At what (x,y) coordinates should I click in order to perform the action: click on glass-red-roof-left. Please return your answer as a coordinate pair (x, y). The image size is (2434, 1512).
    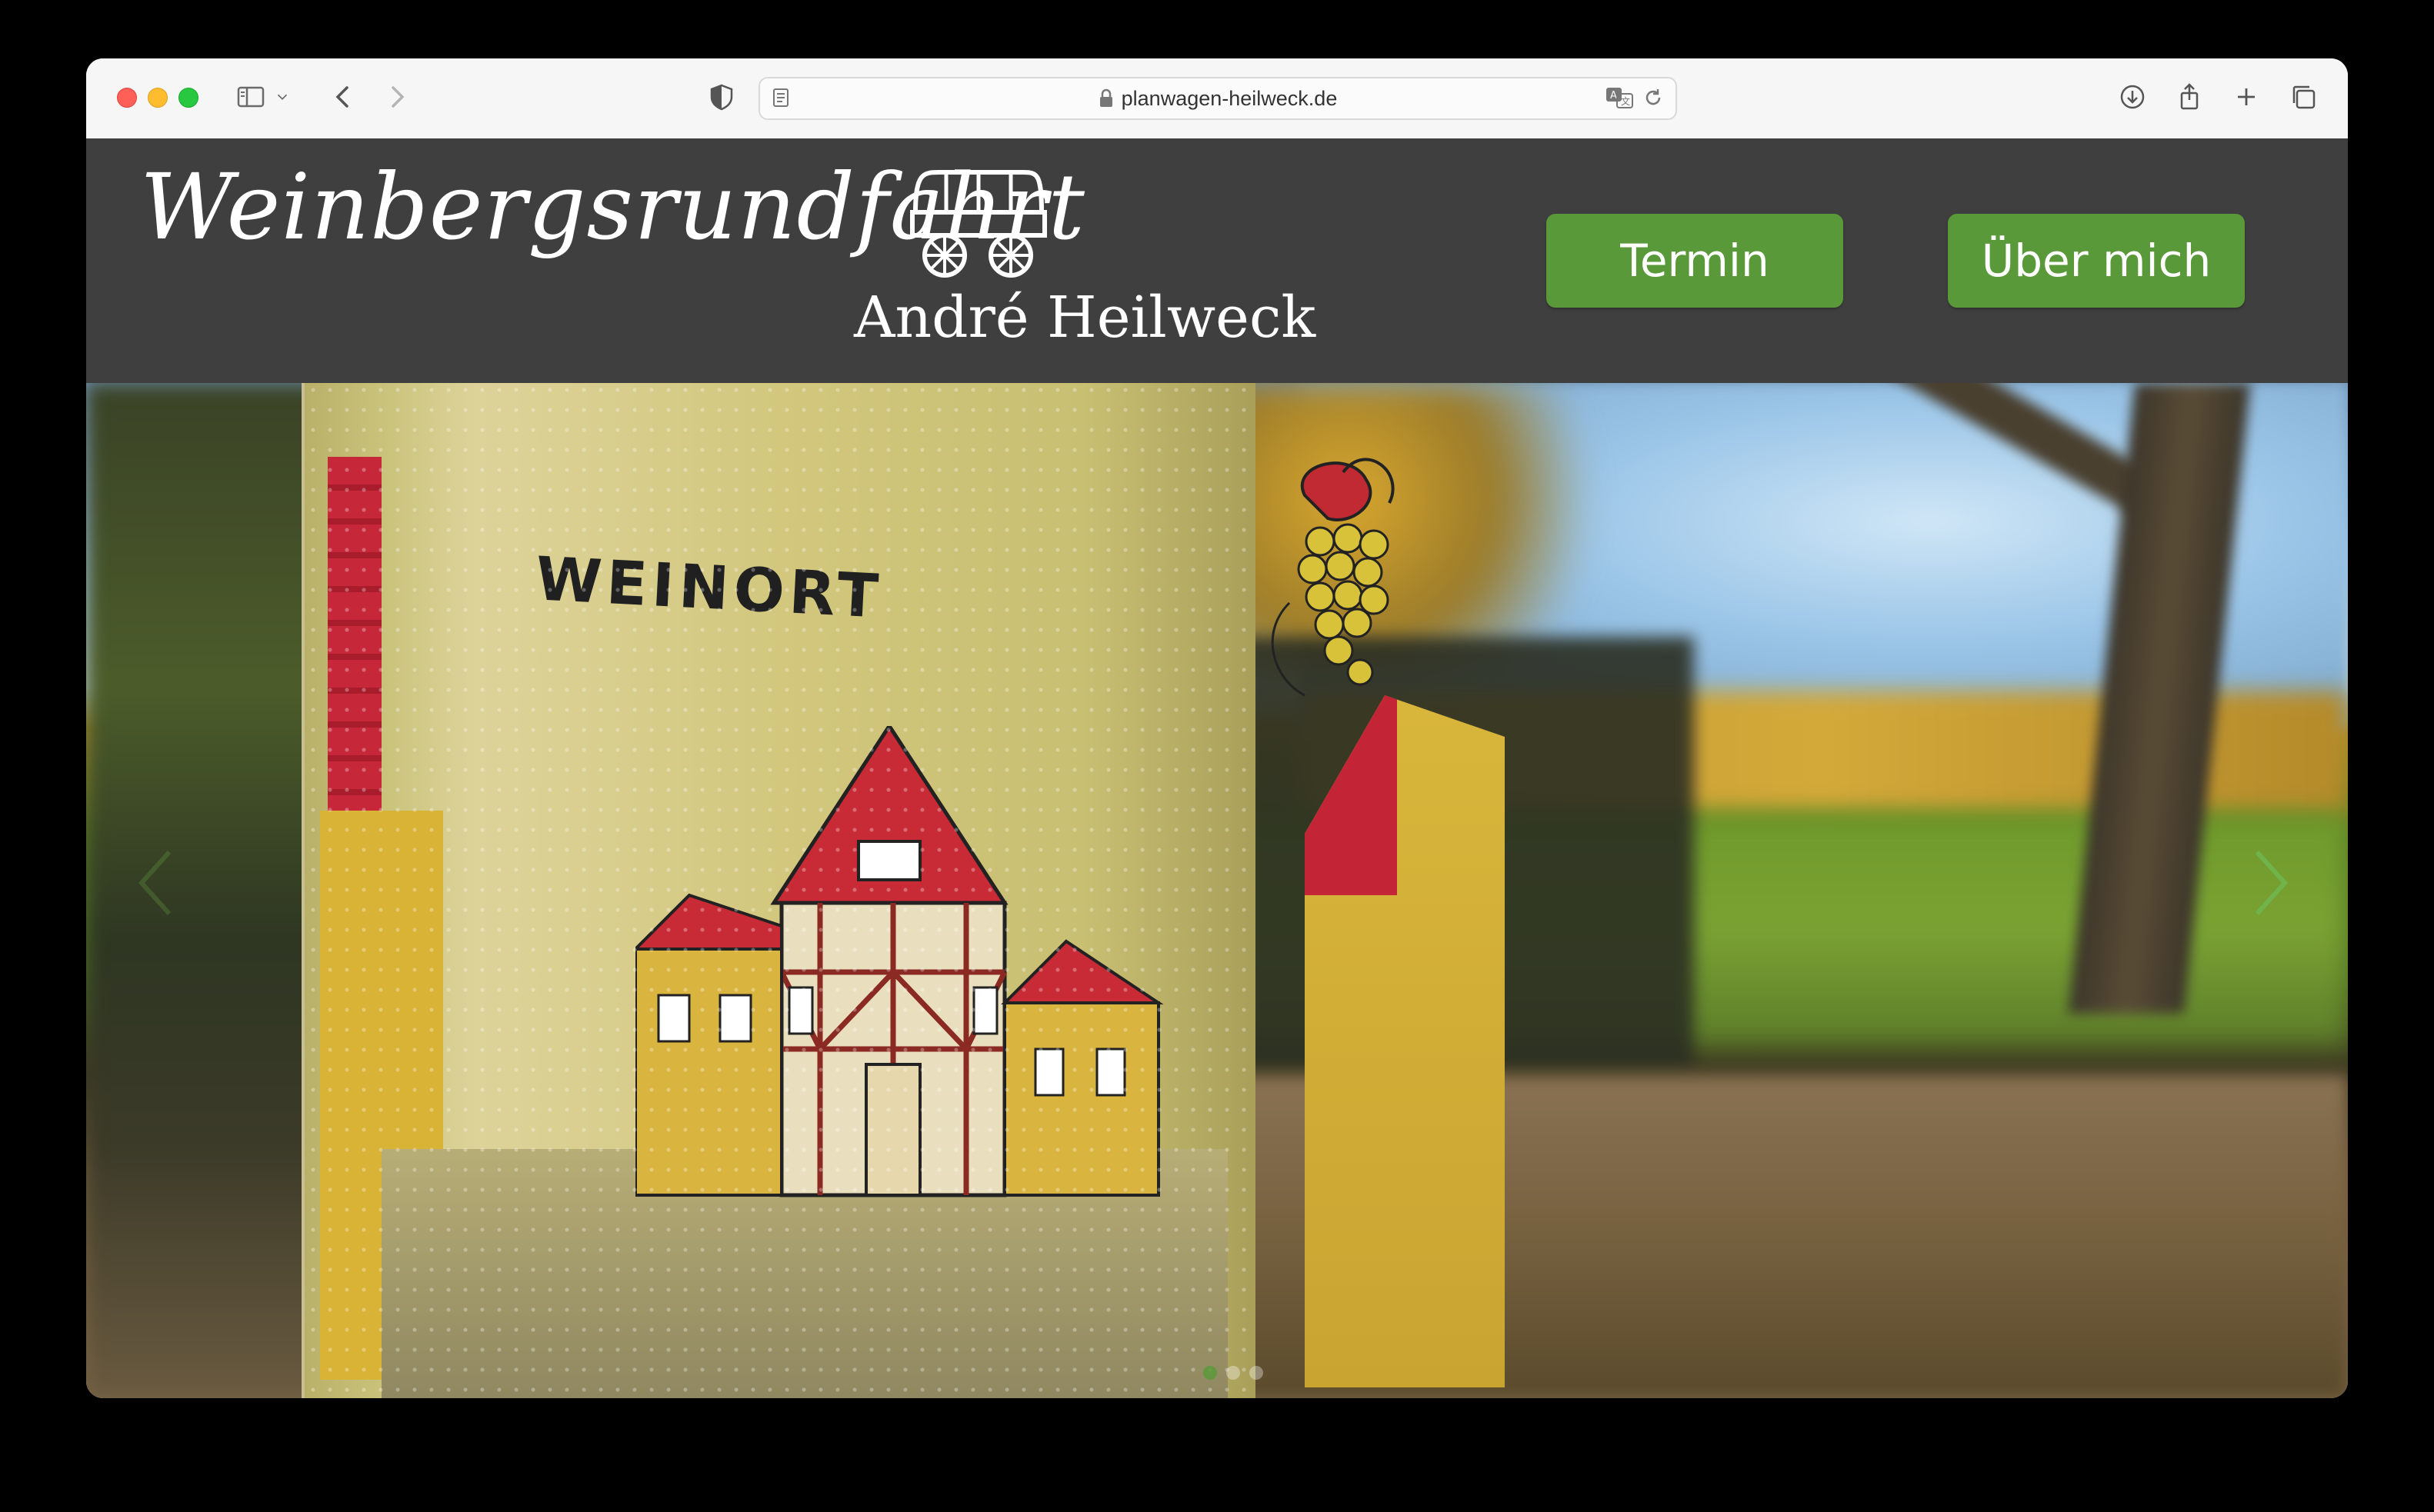
    Looking at the image, I should click on (355, 634).